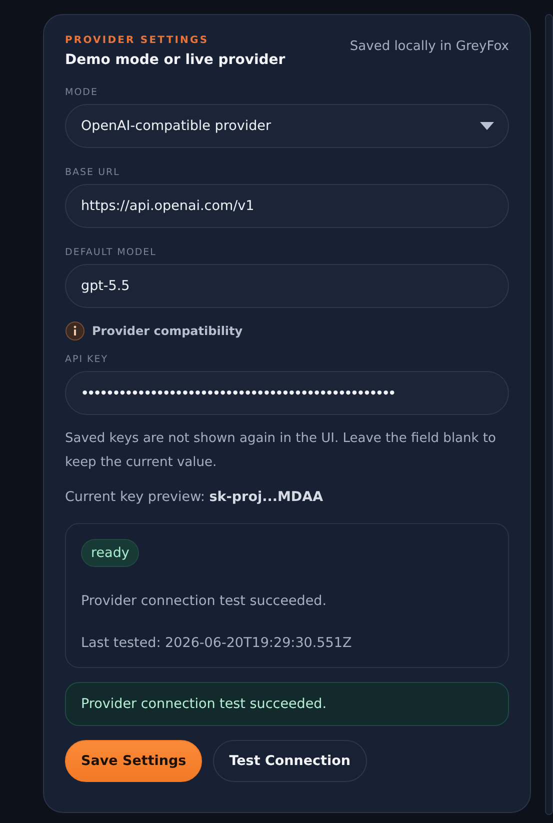 This screenshot has width=553, height=823. Describe the element at coordinates (175, 60) in the screenshot. I see `panel-title: Demo mode or live provider` at that location.